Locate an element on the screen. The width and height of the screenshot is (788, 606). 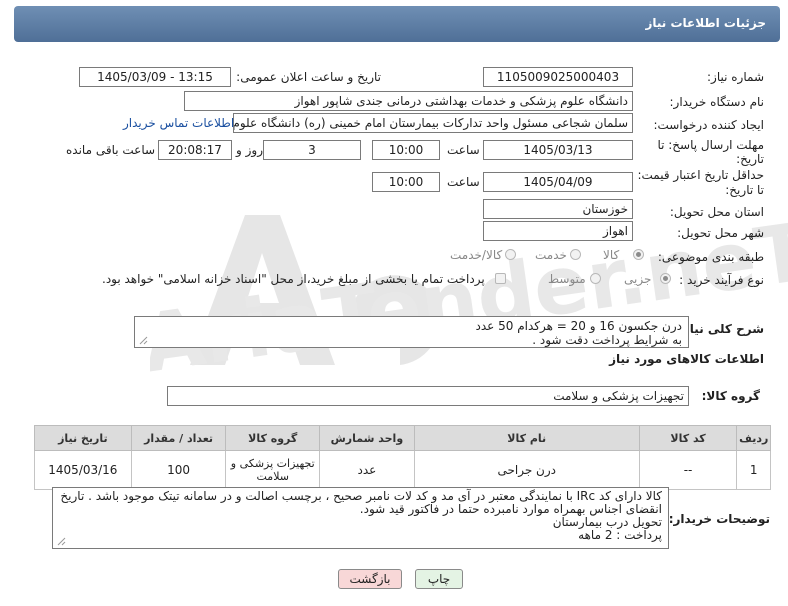
category-radio-goods is located at coordinates (638, 254).